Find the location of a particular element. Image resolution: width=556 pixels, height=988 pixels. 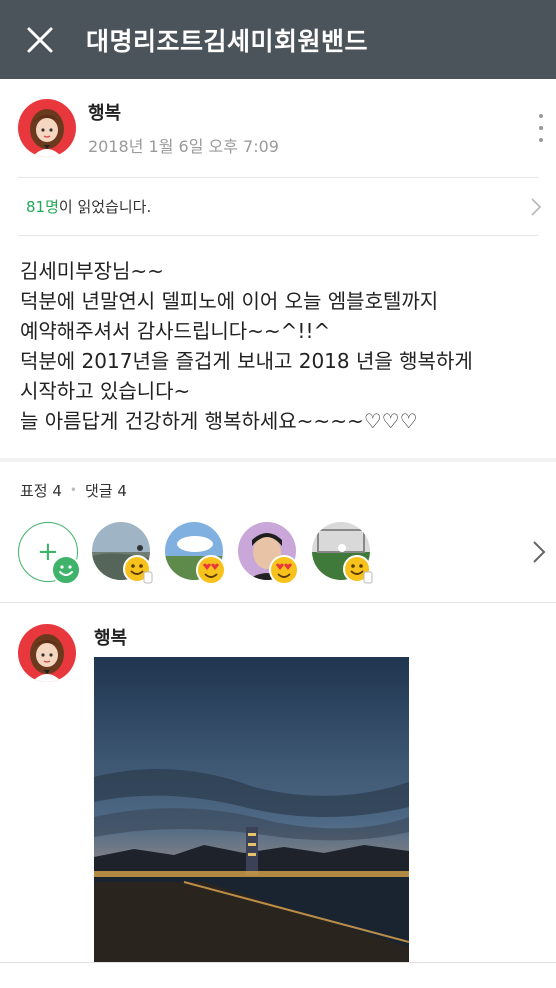

close-button is located at coordinates (40, 39).